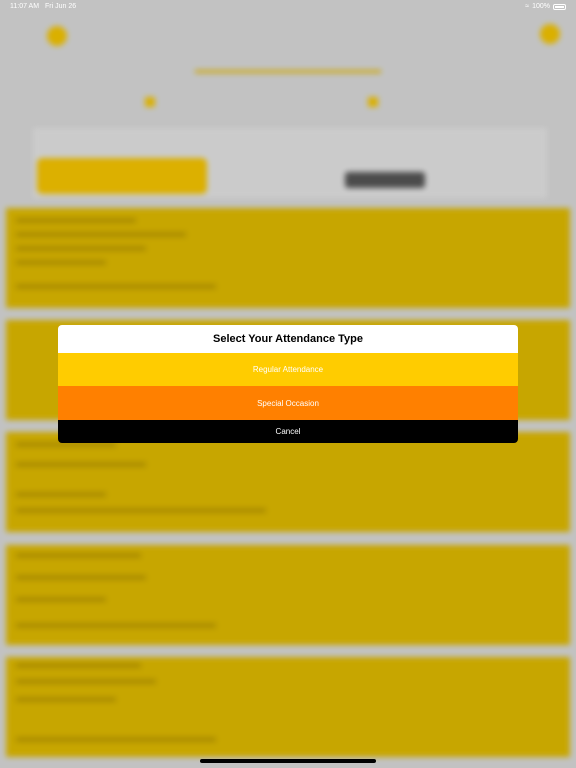 This screenshot has height=768, width=576. What do you see at coordinates (288, 431) in the screenshot?
I see `cancel-button: Cancel` at bounding box center [288, 431].